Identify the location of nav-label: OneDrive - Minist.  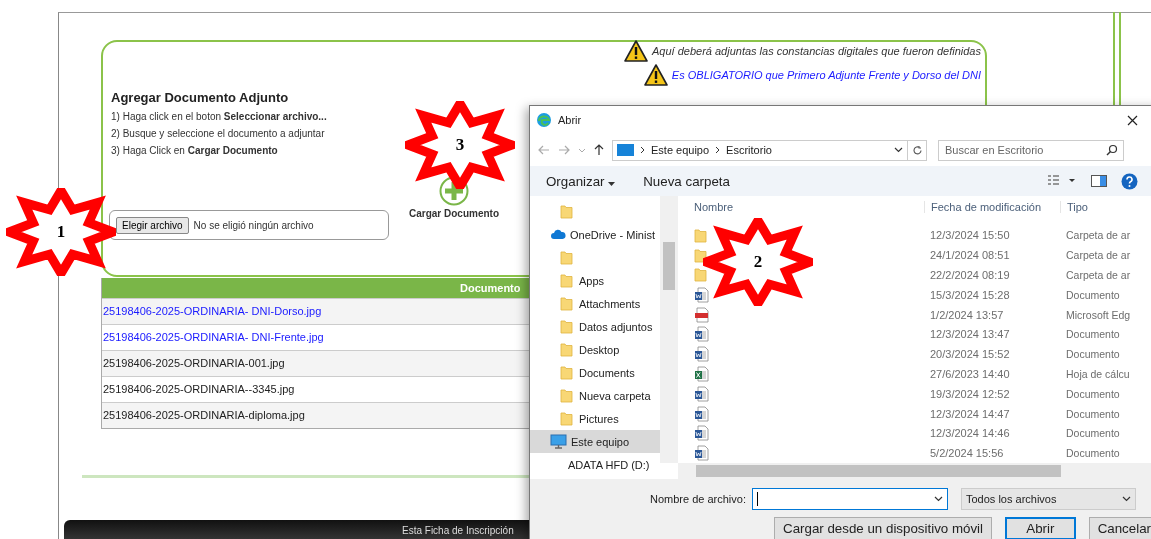
(612, 234).